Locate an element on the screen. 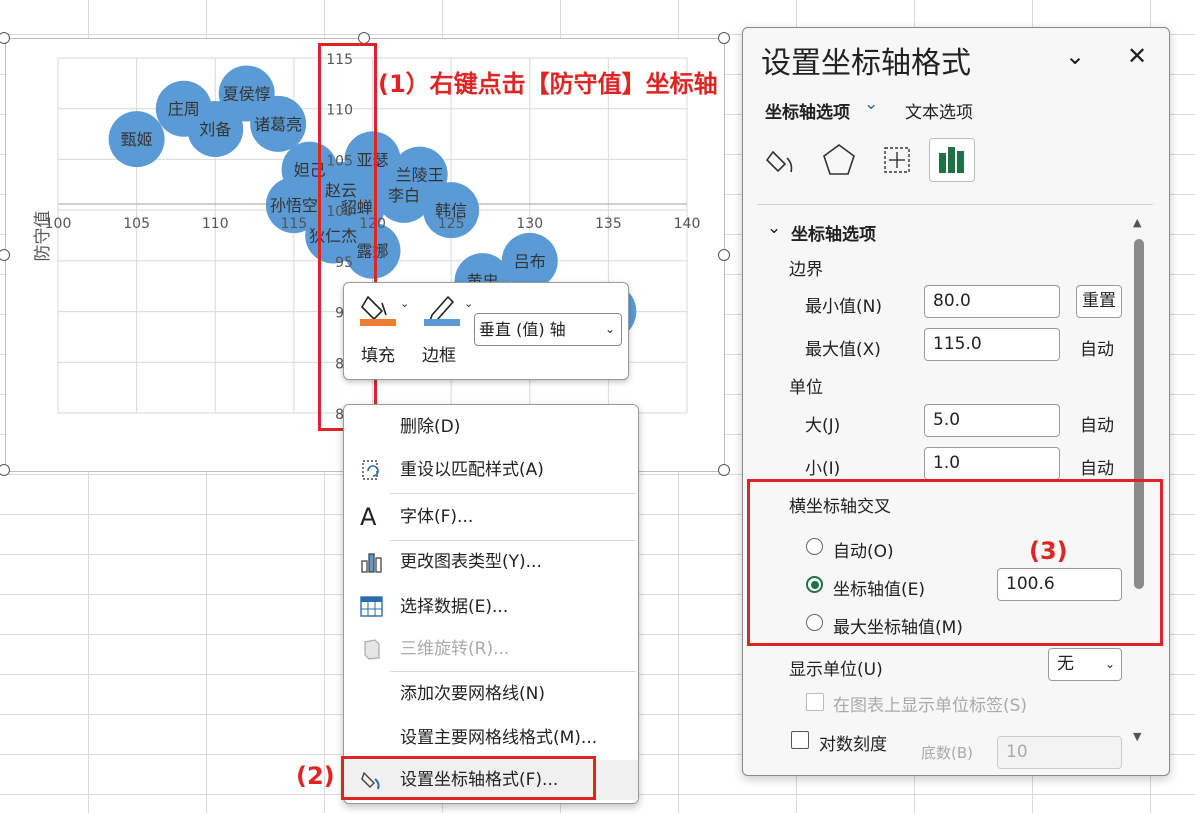 This screenshot has height=813, width=1195. bubble-label: 吕布 is located at coordinates (530, 261).